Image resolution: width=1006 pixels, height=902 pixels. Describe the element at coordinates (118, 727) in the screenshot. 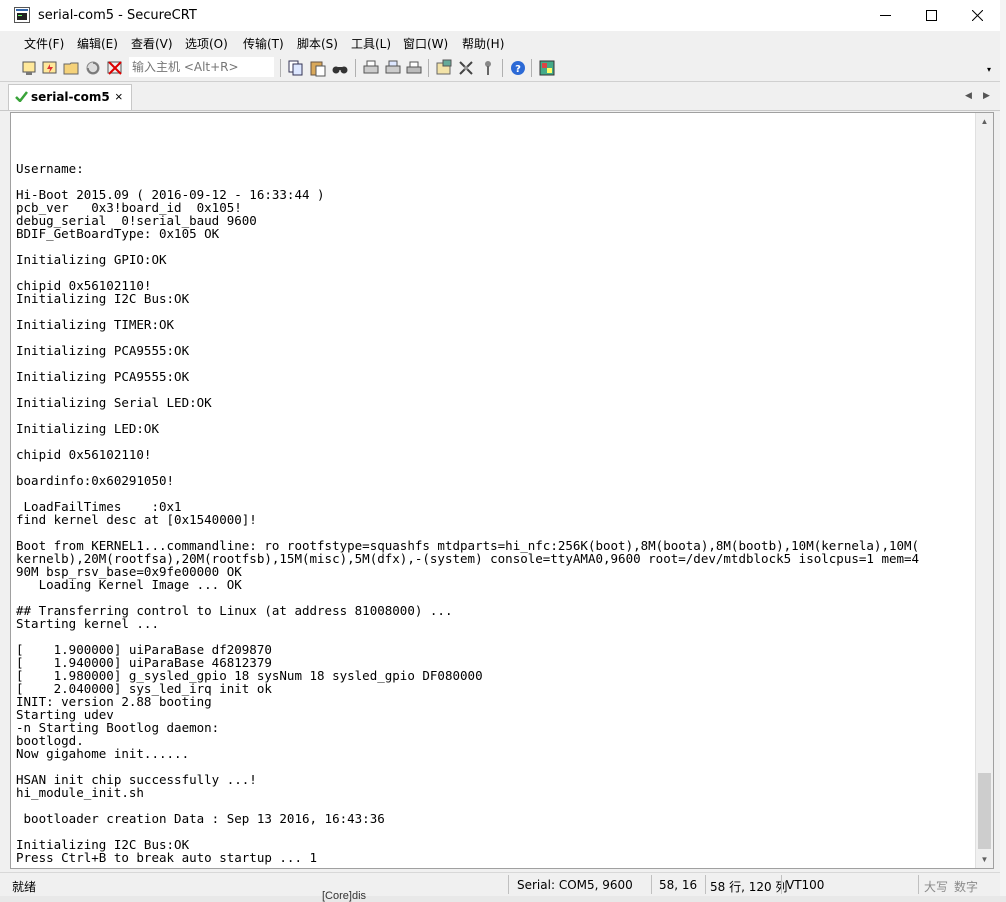

I see `terminal-line: -n Starting Bootlog daemon:` at that location.